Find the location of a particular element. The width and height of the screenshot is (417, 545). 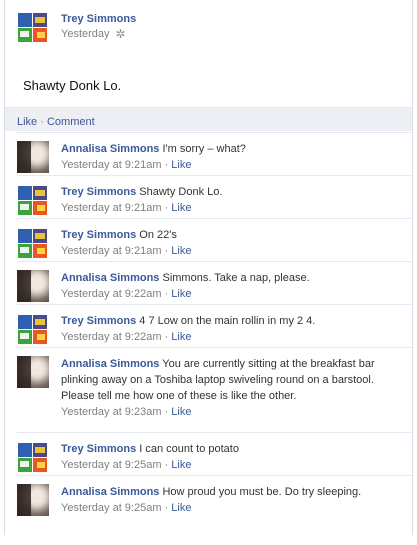

comment-timestamp: Yesterday at 9:23am is located at coordinates (111, 412).